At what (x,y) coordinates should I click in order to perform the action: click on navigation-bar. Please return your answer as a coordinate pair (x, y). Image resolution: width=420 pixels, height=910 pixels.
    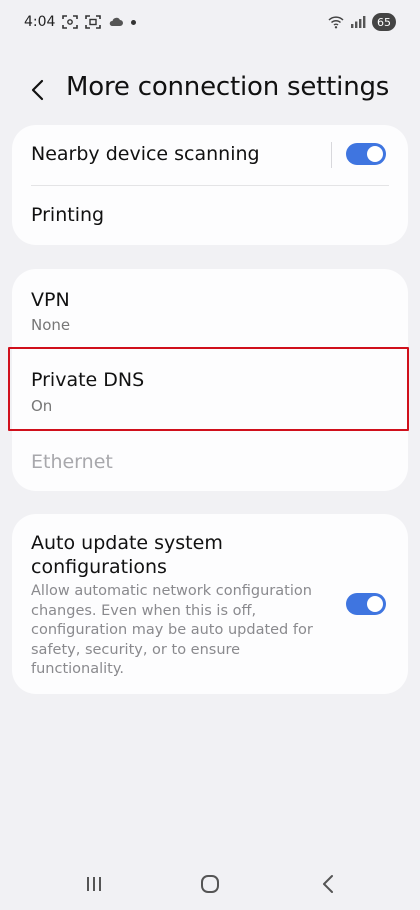
    Looking at the image, I should click on (210, 884).